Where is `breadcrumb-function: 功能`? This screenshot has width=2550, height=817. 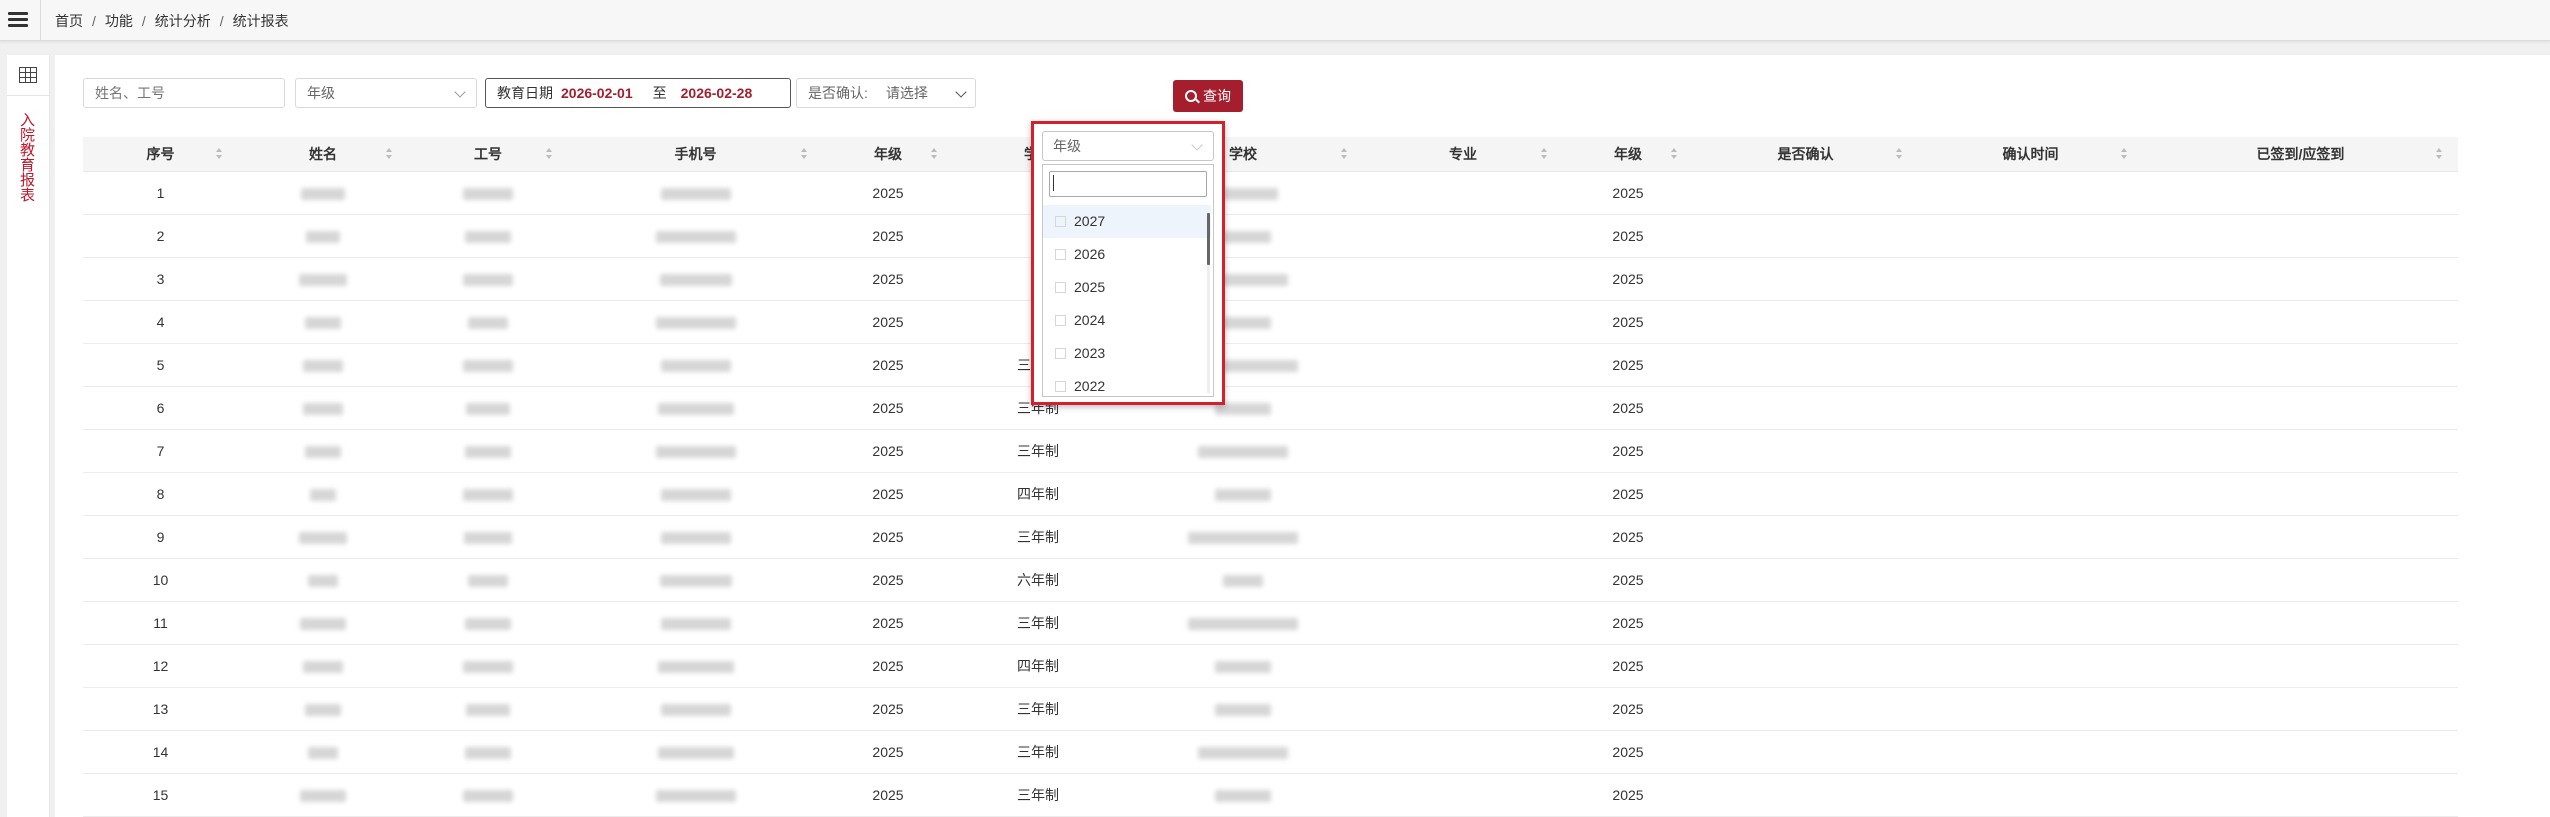
breadcrumb-function: 功能 is located at coordinates (119, 21).